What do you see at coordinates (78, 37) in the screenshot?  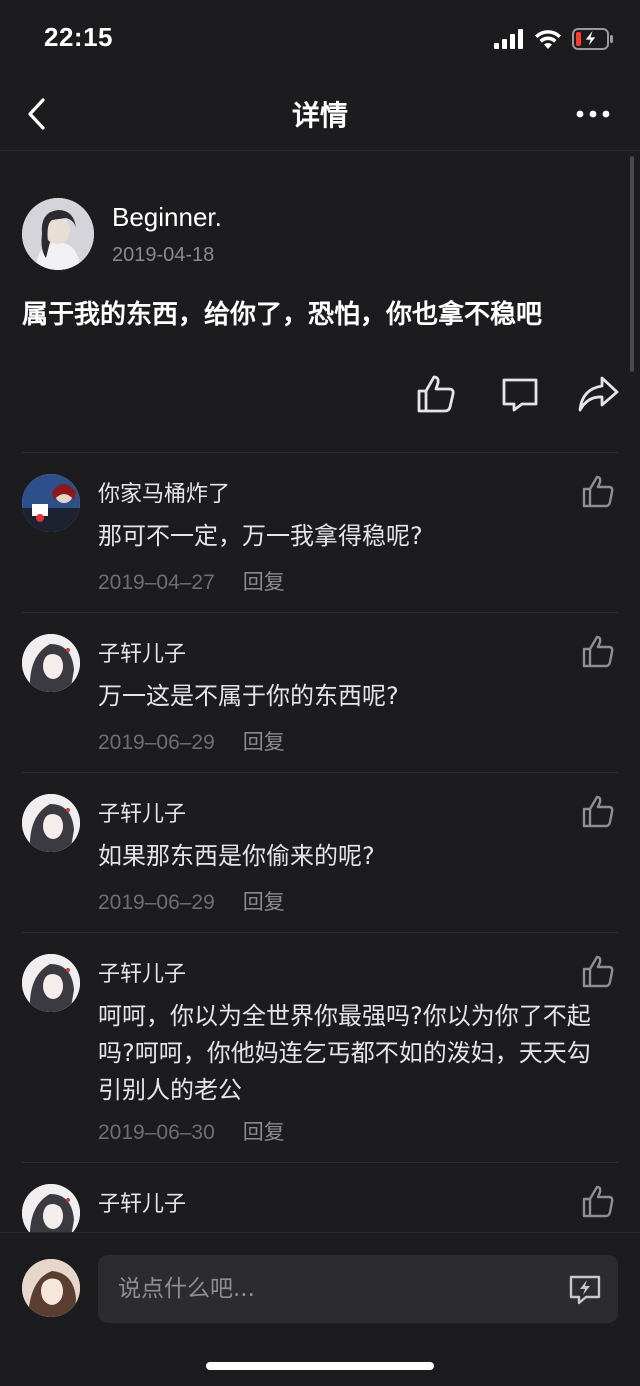 I see `status-time: 22:15` at bounding box center [78, 37].